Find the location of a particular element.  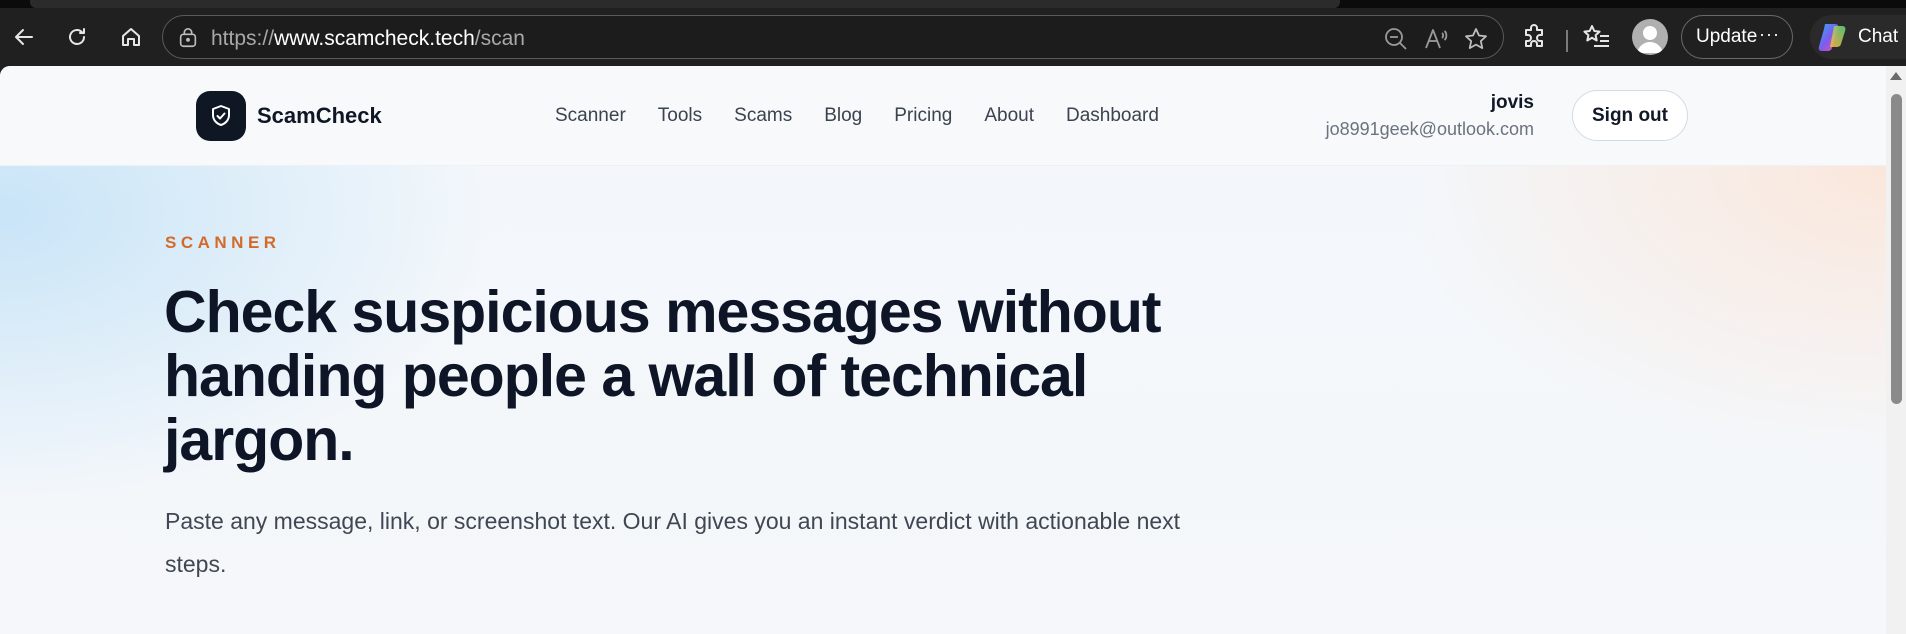

lock-icon is located at coordinates (188, 38).